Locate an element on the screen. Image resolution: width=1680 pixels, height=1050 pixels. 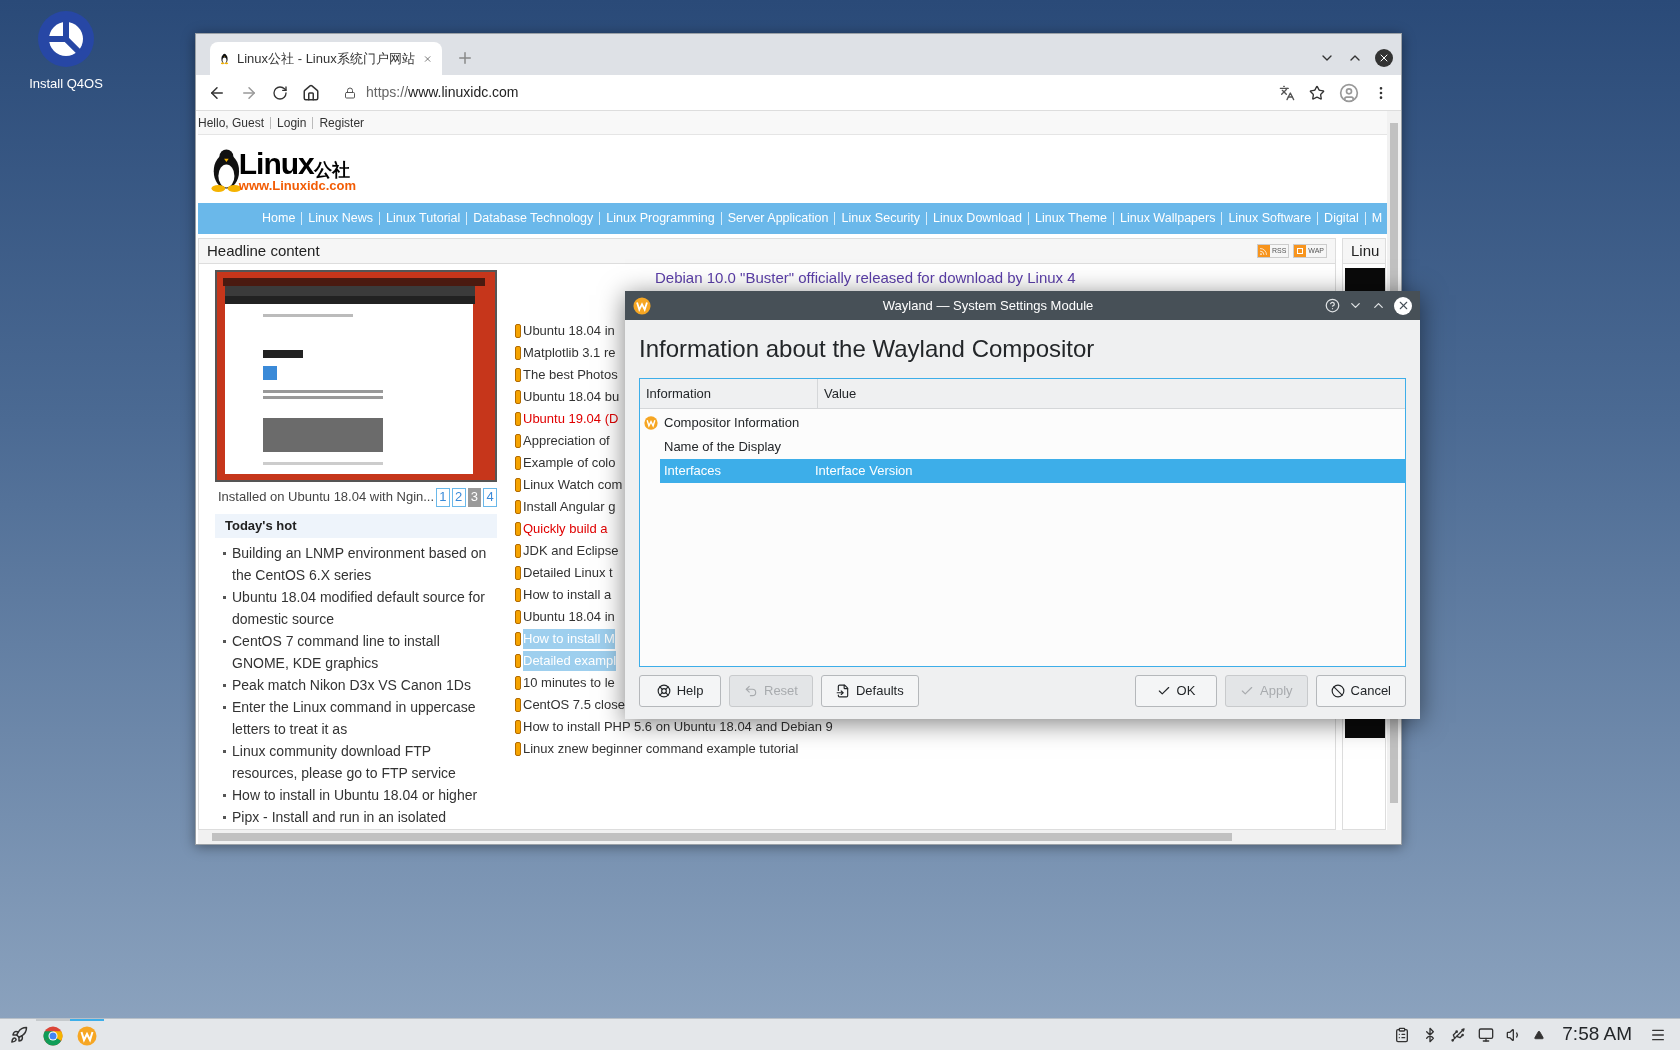
page-link: 2 is located at coordinates (458, 497).